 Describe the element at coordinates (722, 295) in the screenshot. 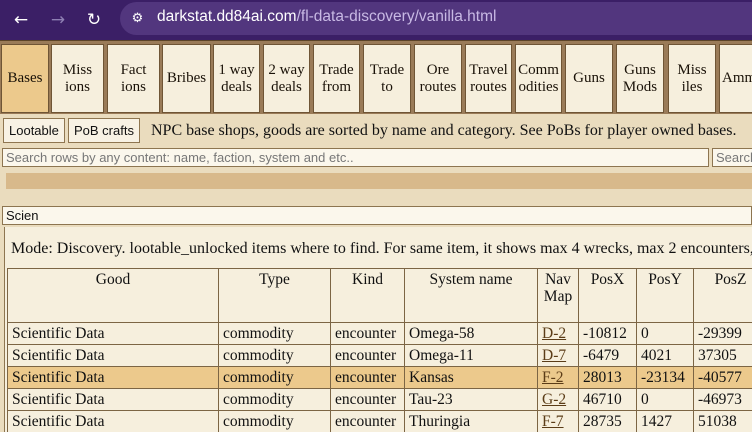

I see `column-header-posz: PosZ` at that location.